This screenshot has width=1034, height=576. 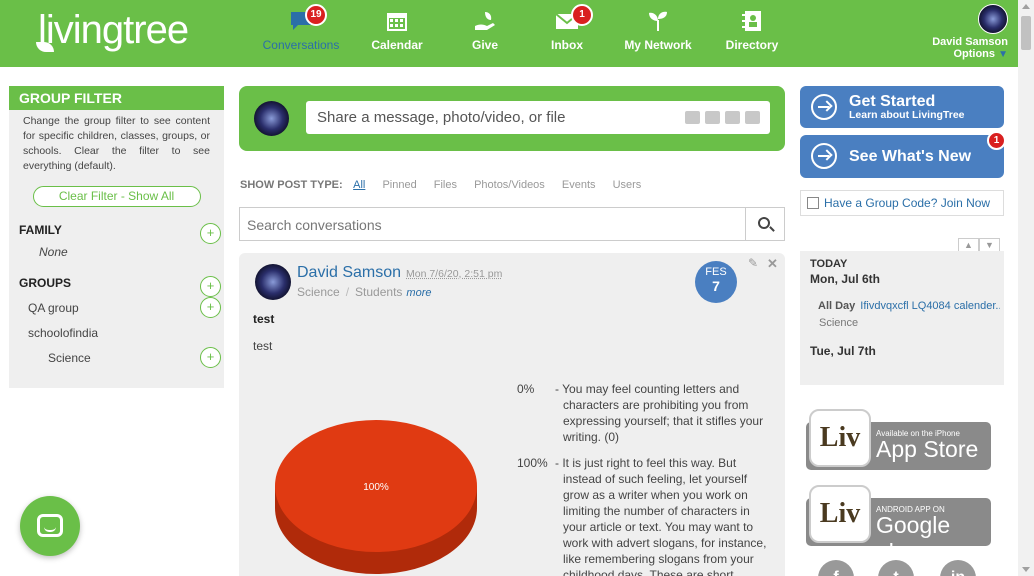 What do you see at coordinates (454, 274) in the screenshot?
I see `post-date: Mon 7/6/20, 2:51 pm` at bounding box center [454, 274].